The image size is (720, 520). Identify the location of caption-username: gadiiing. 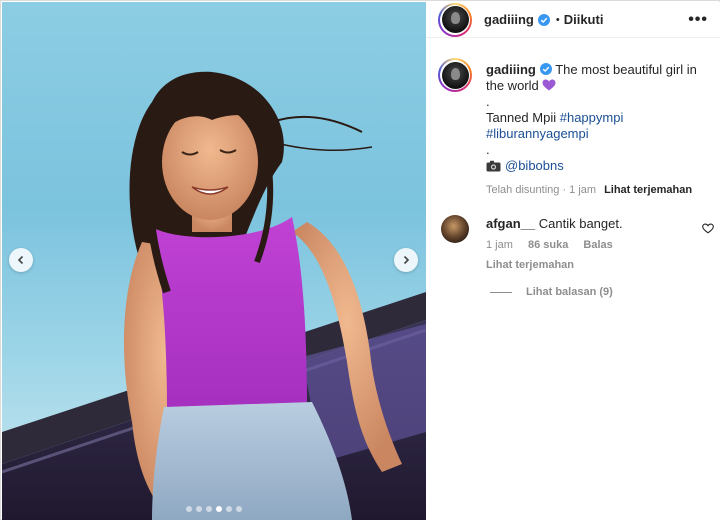
(511, 69).